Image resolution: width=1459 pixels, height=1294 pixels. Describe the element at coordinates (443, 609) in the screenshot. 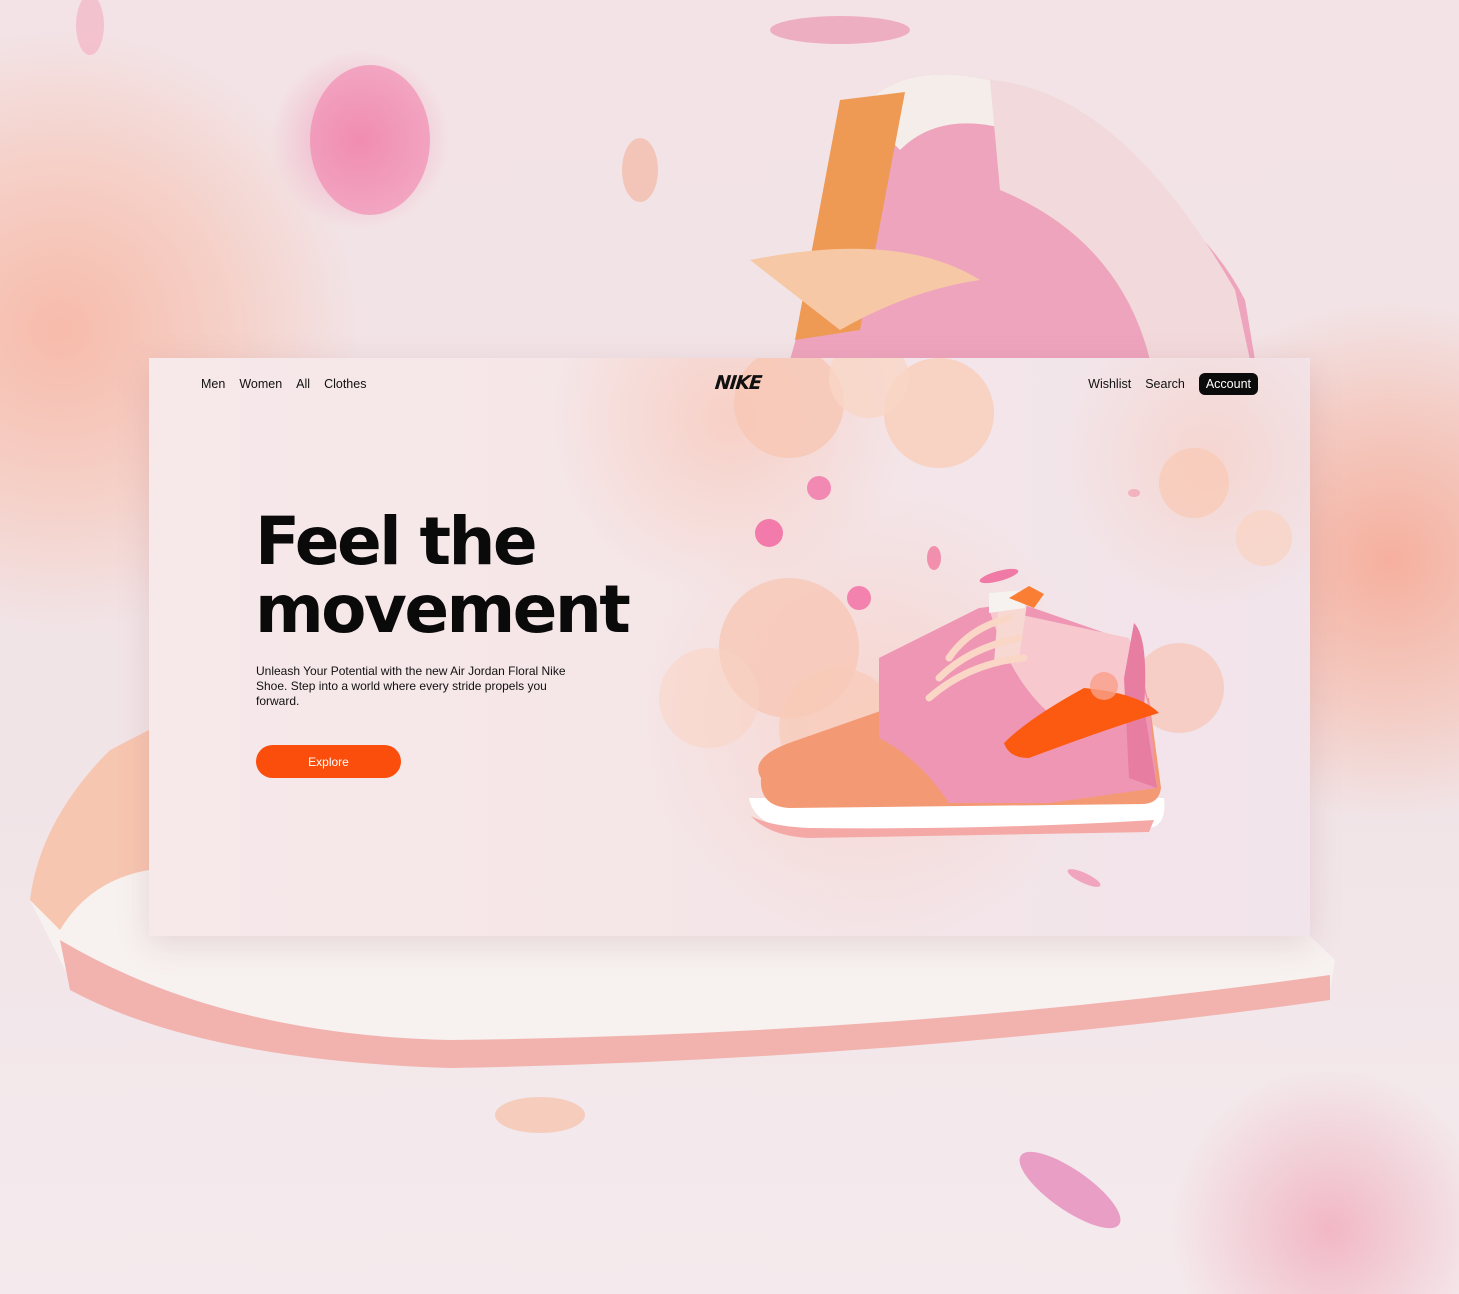

I see `hero-title-line-2: movement` at that location.